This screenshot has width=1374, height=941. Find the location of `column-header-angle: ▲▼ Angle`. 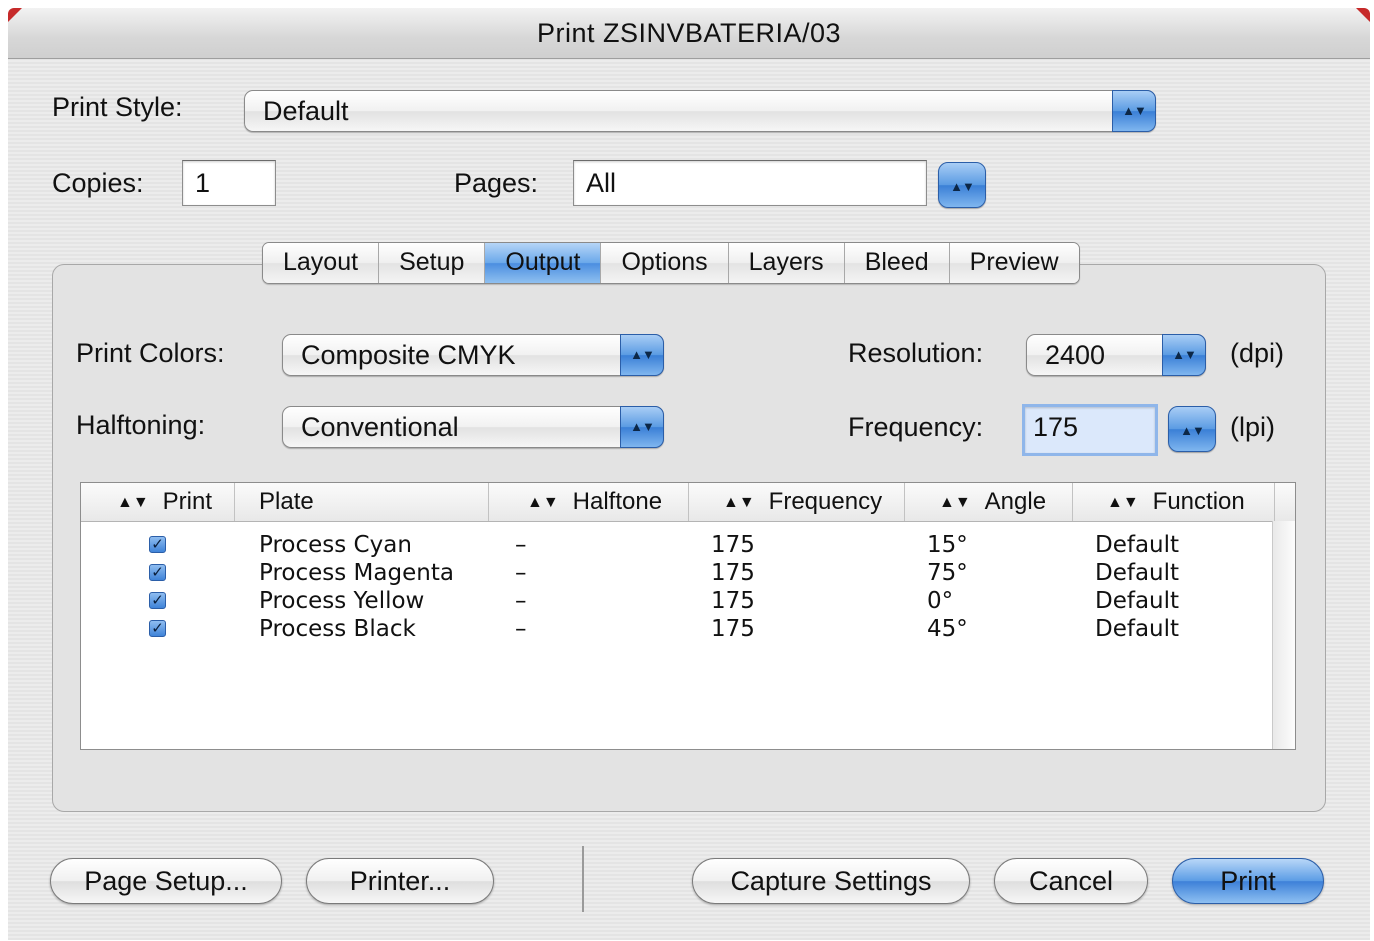

column-header-angle: ▲▼ Angle is located at coordinates (989, 502).